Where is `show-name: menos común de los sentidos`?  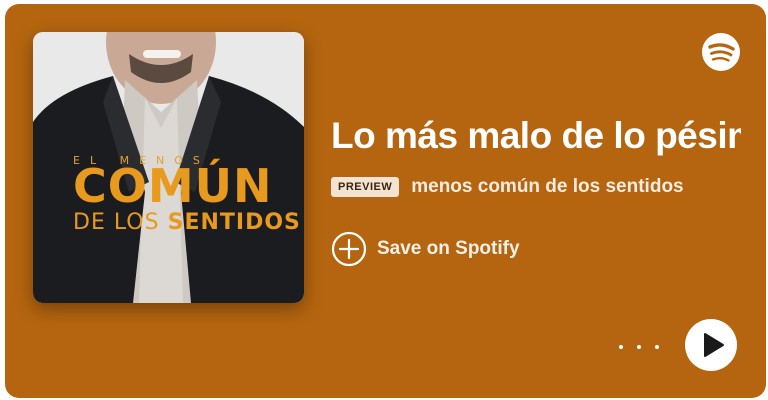 show-name: menos común de los sentidos is located at coordinates (547, 187).